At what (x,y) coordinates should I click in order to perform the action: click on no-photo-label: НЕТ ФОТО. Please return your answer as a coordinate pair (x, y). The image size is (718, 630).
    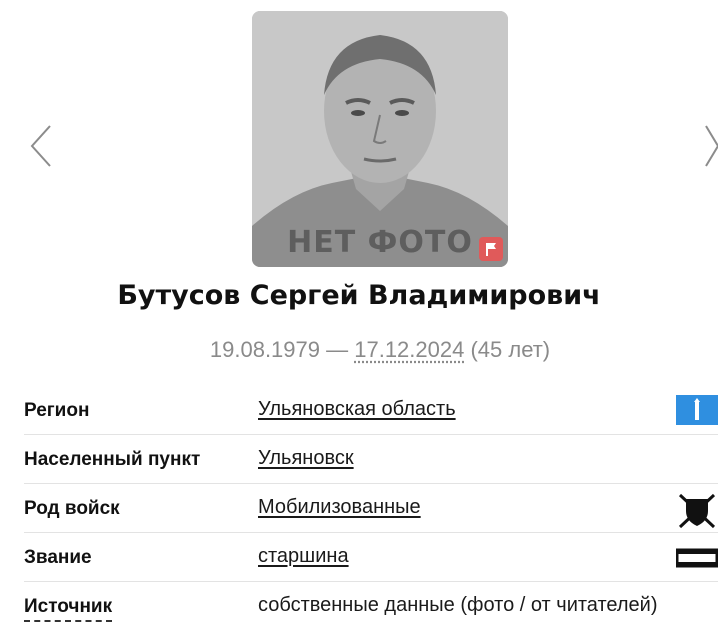
    Looking at the image, I should click on (380, 242).